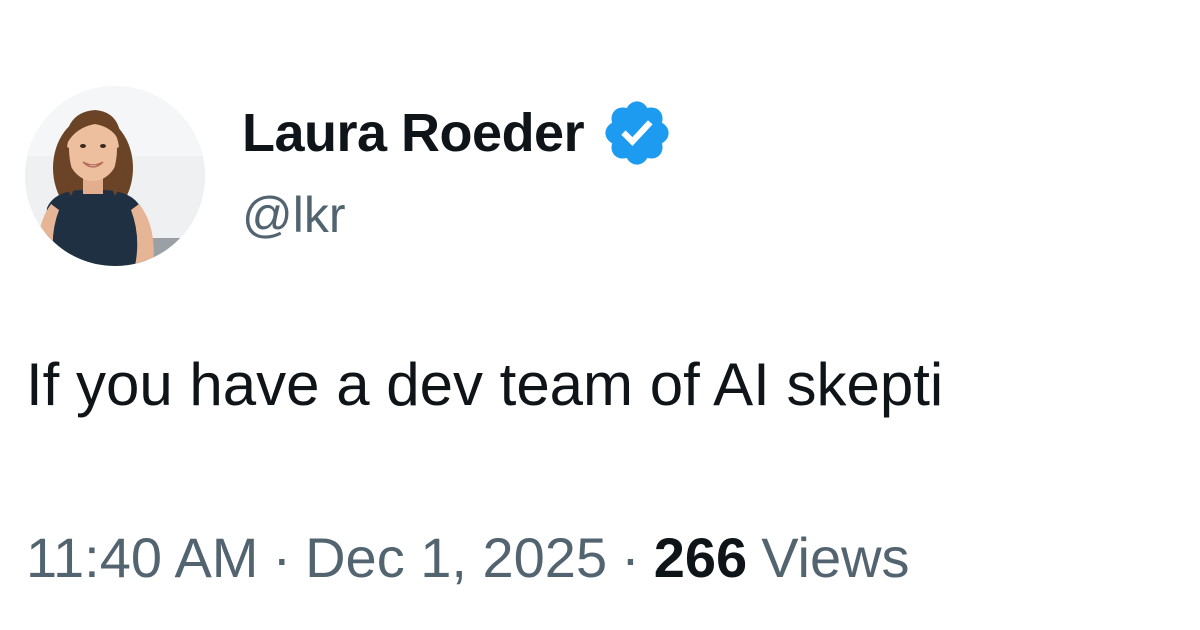 This screenshot has width=1200, height=630. I want to click on display-name: Laura Roeder, so click(413, 133).